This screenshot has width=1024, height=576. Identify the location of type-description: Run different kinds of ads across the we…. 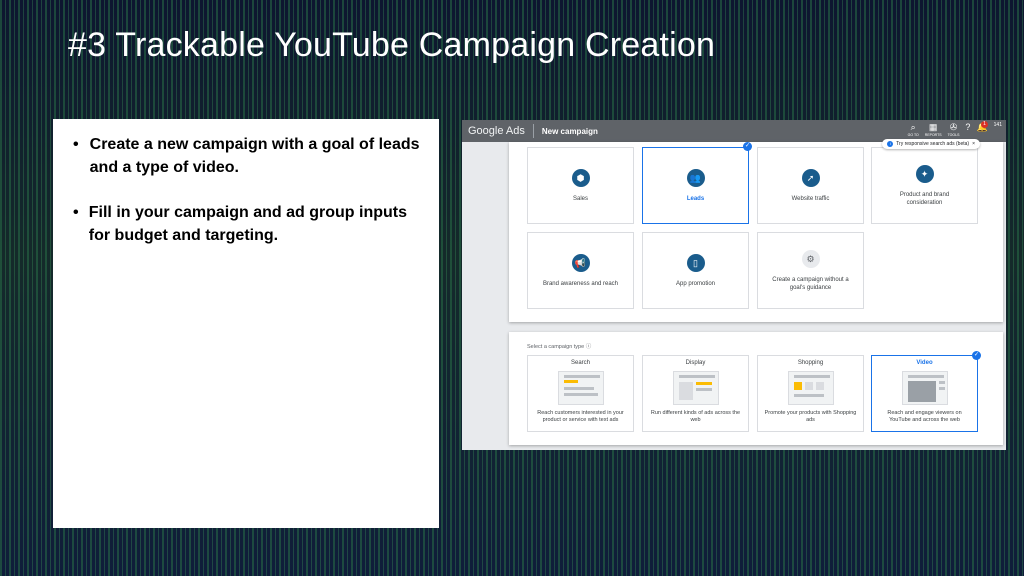
(695, 416).